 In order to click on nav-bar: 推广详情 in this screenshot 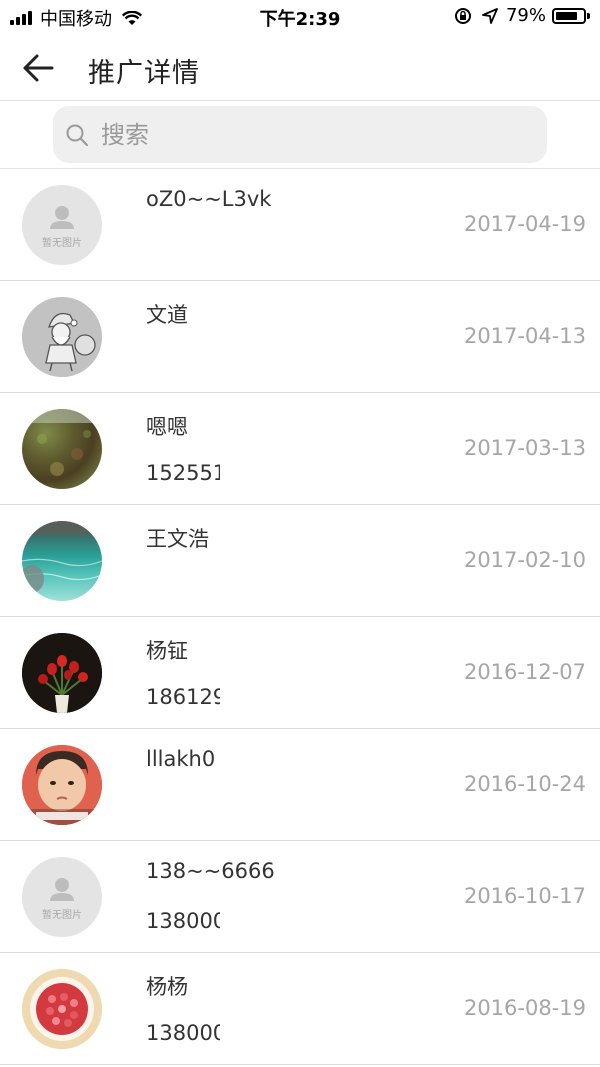, I will do `click(300, 67)`.